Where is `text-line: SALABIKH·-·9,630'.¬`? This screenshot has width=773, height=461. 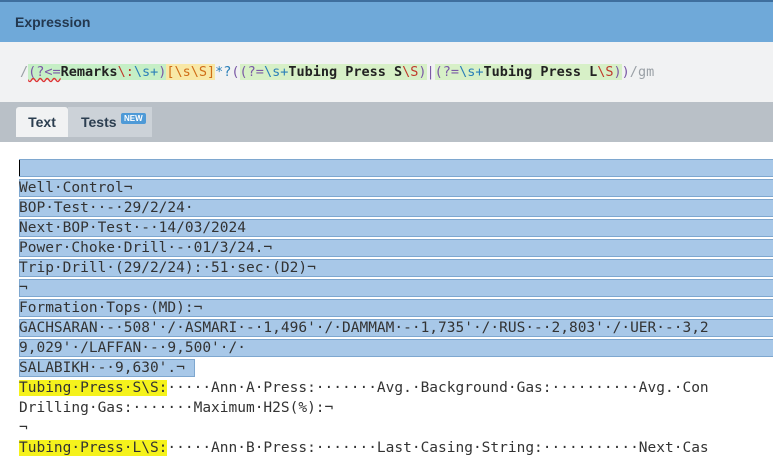 text-line: SALABIKH·-·9,630'.¬ is located at coordinates (396, 368).